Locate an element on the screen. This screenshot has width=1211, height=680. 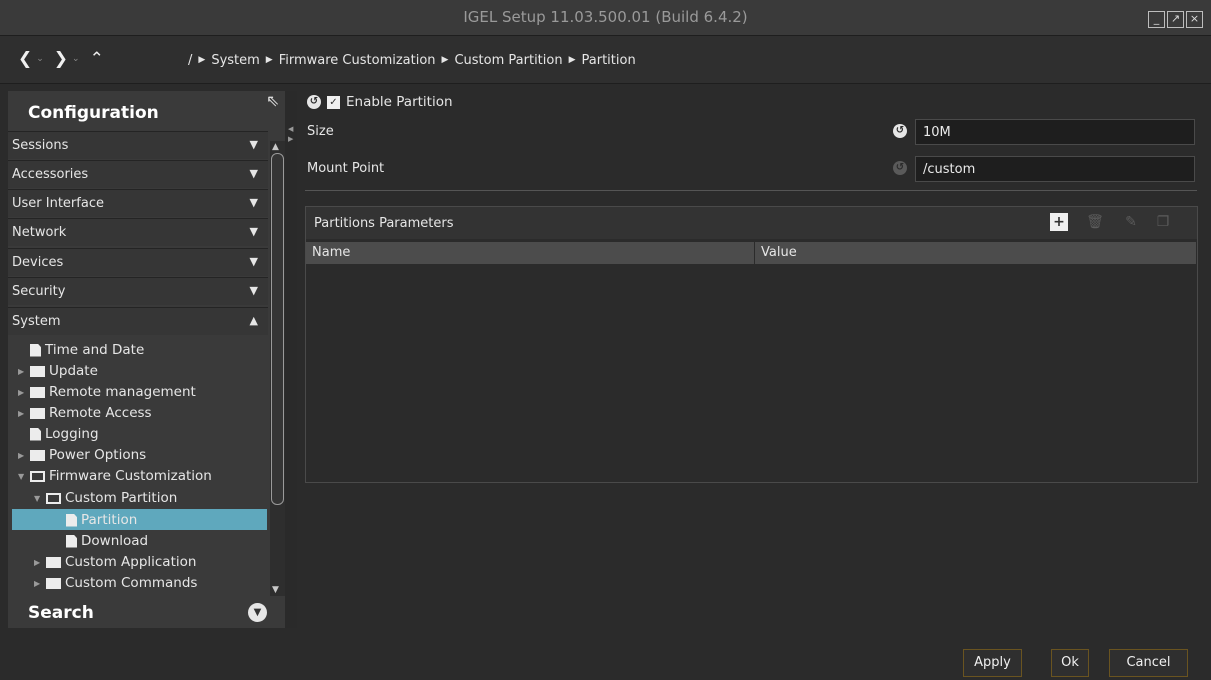
maximize-button: ↗ is located at coordinates (1175, 19).